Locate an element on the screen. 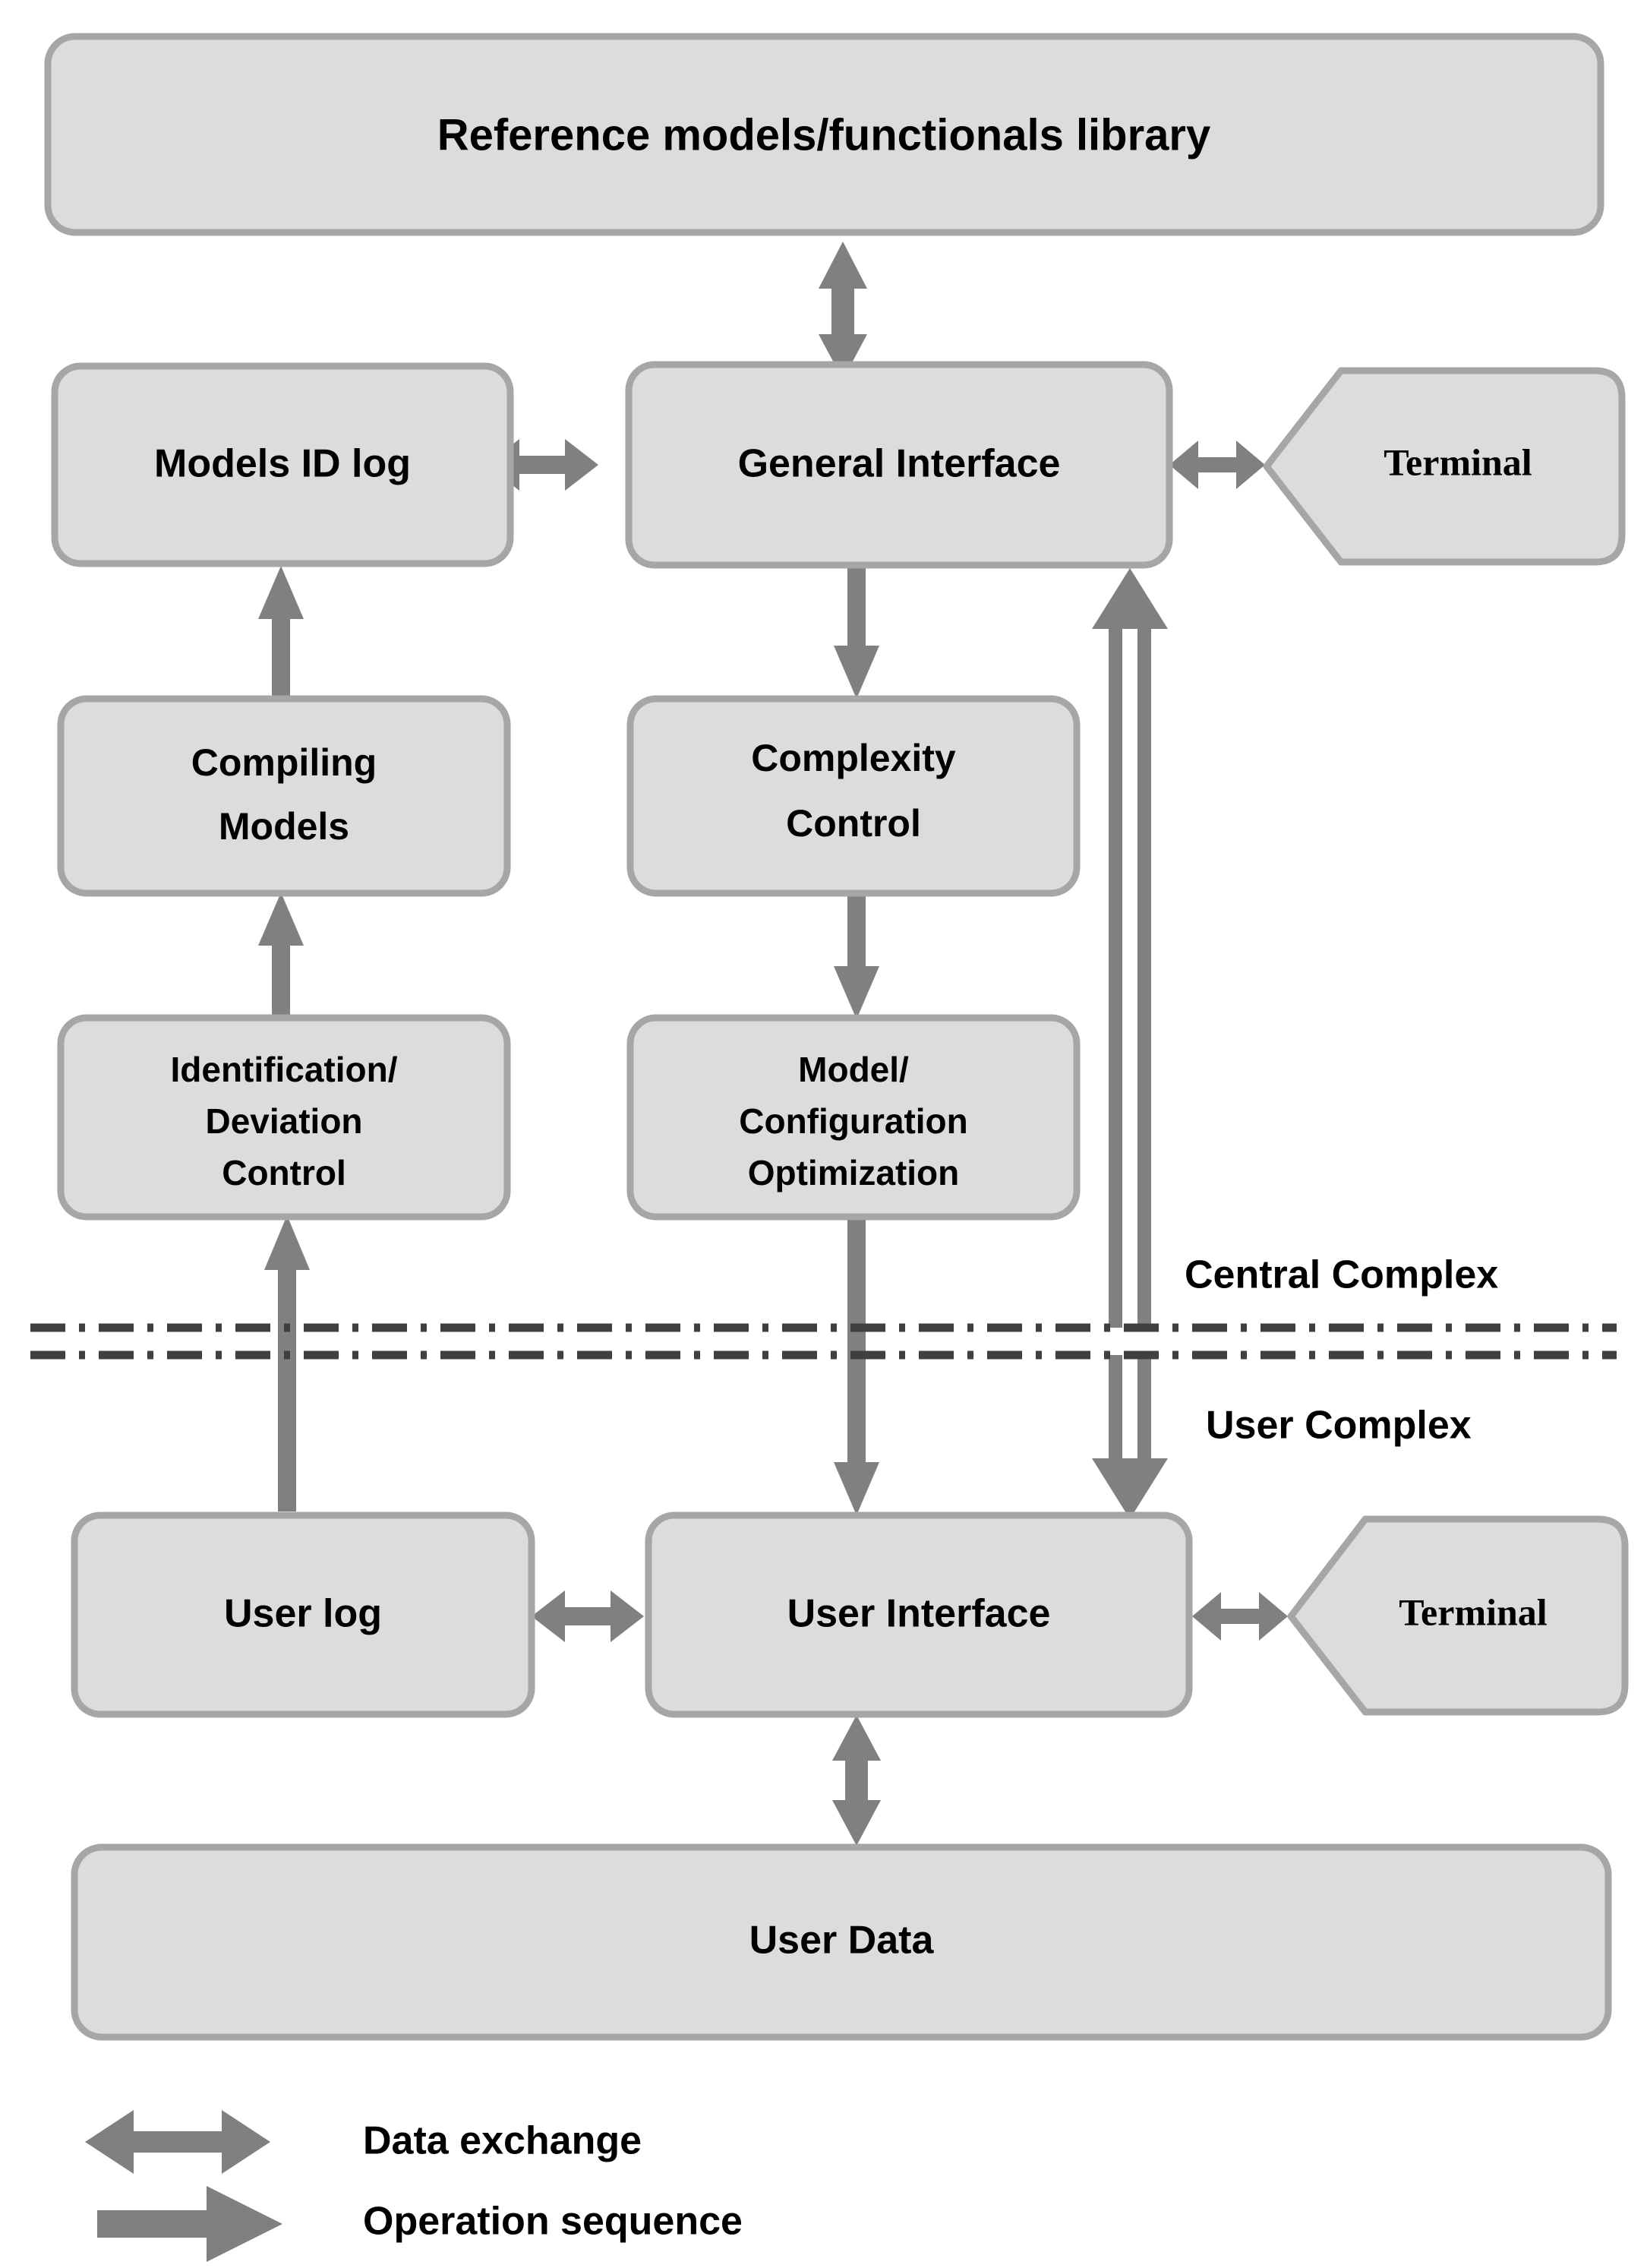 Image resolution: width=1647 pixels, height=2268 pixels. edge-general-interface-complexity-control is located at coordinates (856, 633).